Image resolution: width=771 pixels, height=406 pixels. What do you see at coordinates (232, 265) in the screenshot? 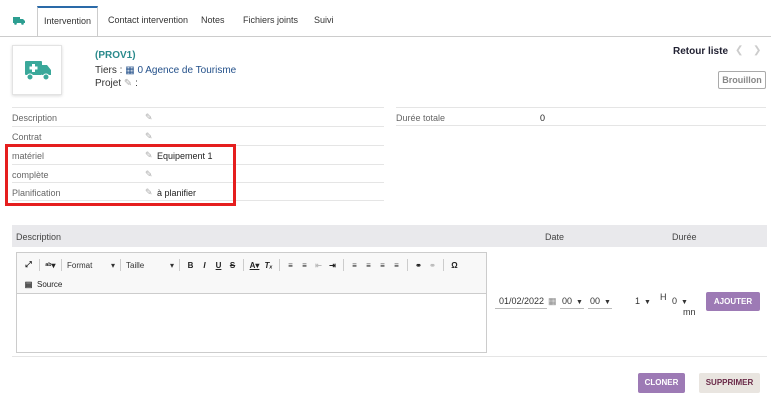
I see `strike-icon: S` at bounding box center [232, 265].